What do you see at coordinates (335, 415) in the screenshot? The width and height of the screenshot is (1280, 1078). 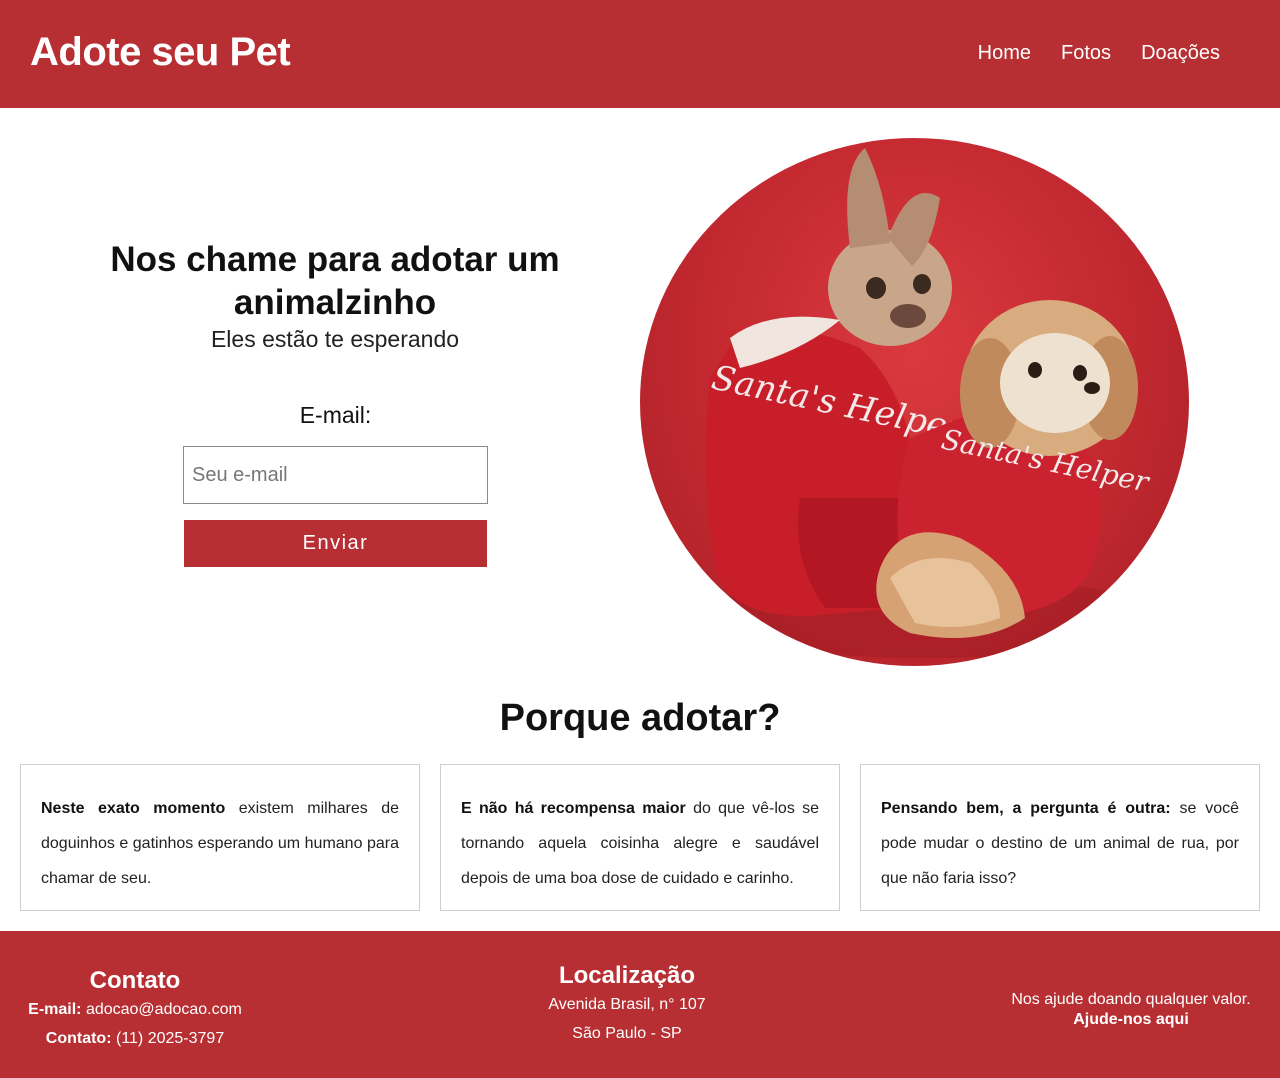 I see `email-label: E-mail:` at bounding box center [335, 415].